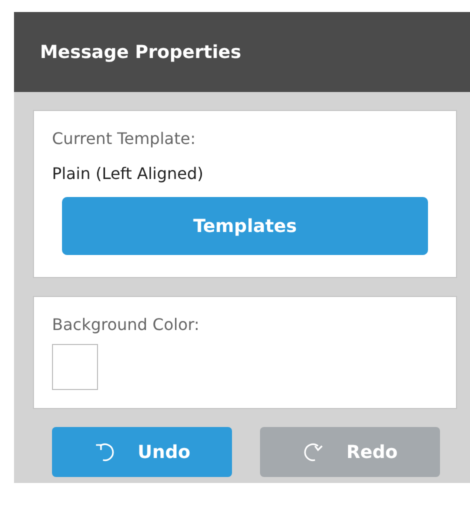 The image size is (470, 525). Describe the element at coordinates (313, 452) in the screenshot. I see `redo-icon` at that location.